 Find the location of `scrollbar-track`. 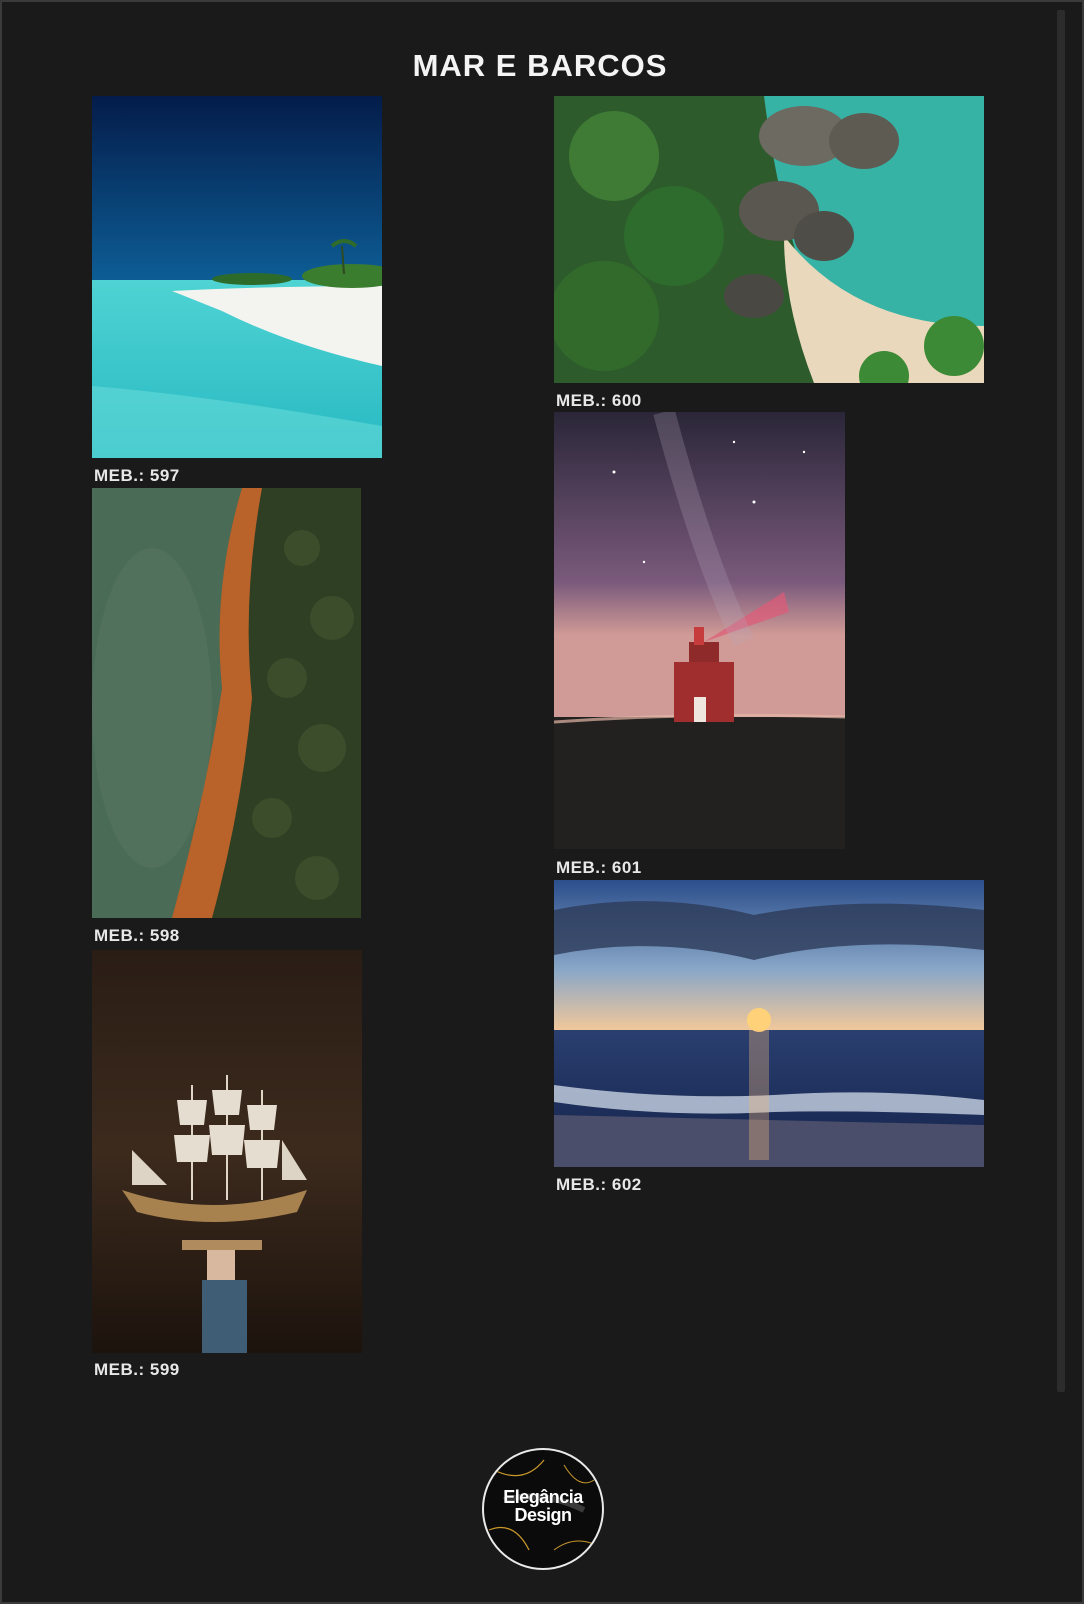

scrollbar-track is located at coordinates (1061, 701).